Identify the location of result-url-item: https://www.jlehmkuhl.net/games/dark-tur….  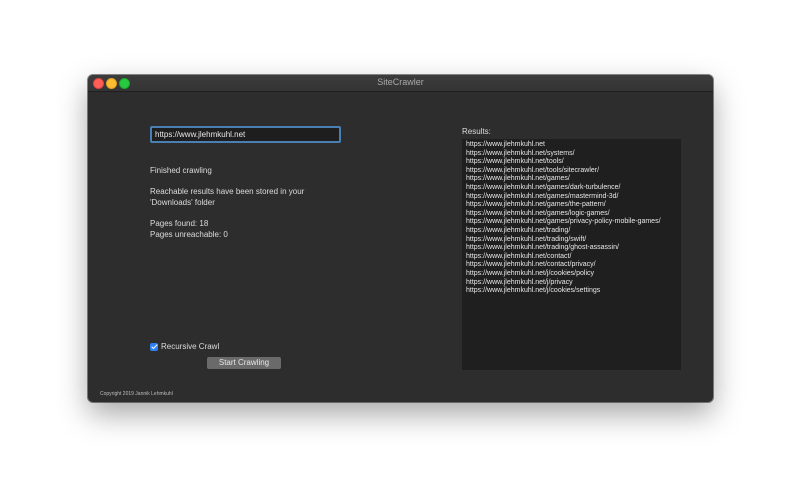
(543, 187).